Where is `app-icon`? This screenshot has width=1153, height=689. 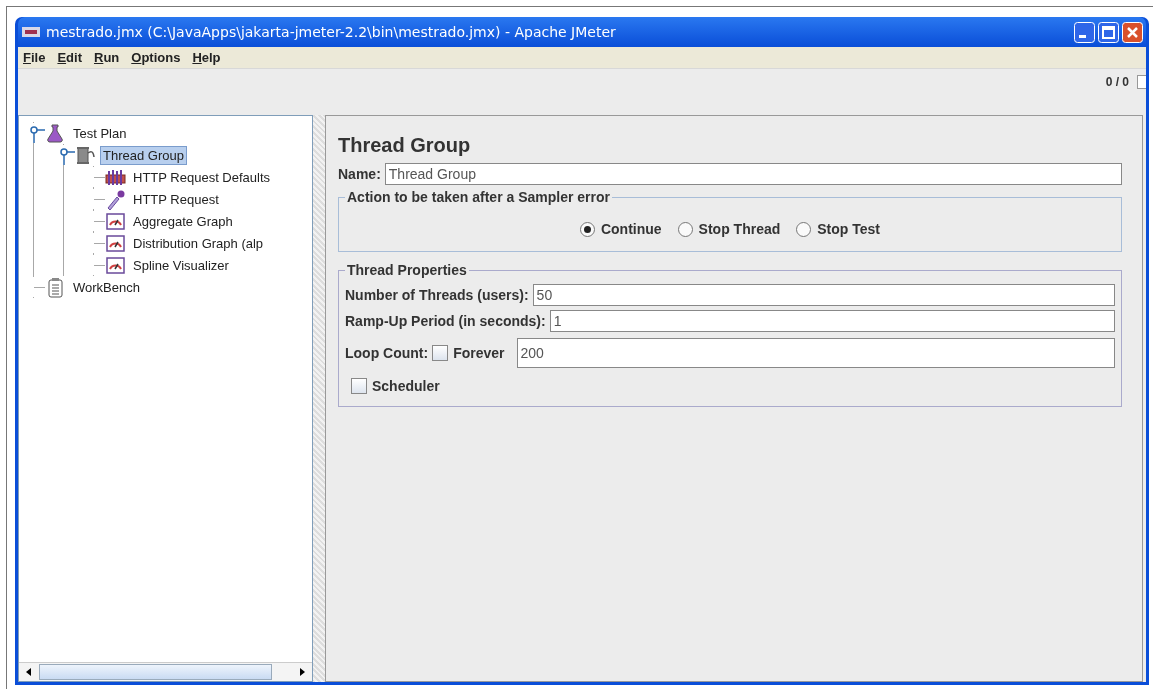
app-icon is located at coordinates (31, 32).